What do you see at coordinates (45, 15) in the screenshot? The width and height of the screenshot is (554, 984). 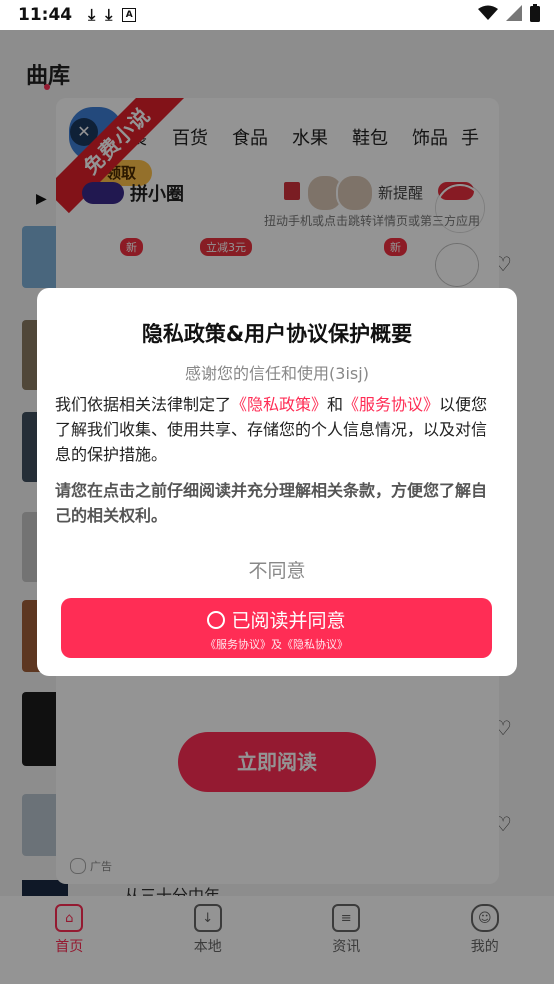 I see `status-time: 11:44` at bounding box center [45, 15].